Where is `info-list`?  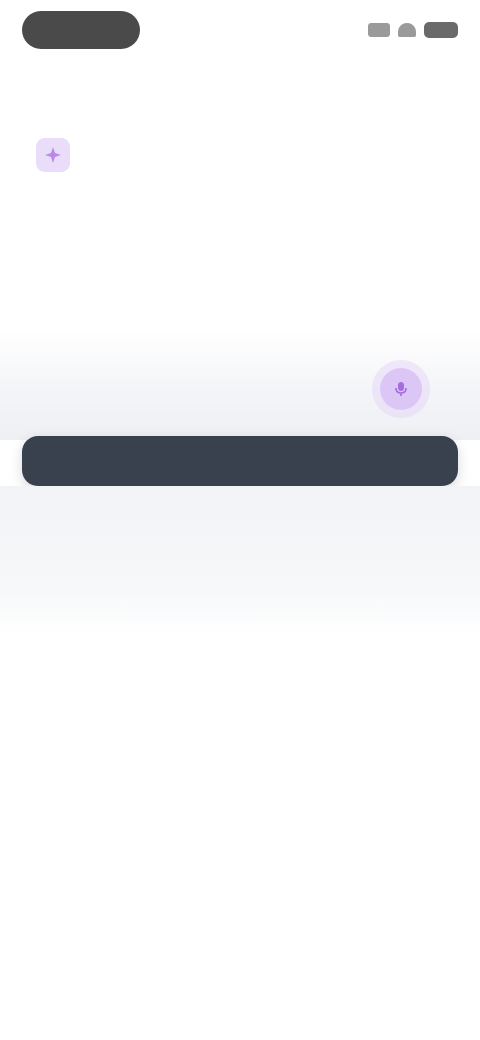 info-list is located at coordinates (154, 271).